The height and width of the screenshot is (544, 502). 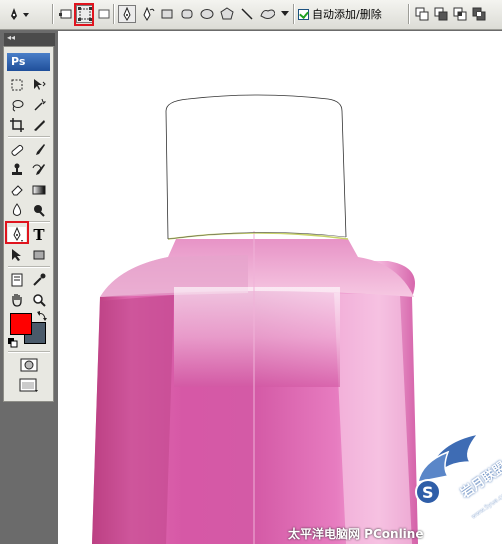 What do you see at coordinates (447, 468) in the screenshot?
I see `site-logo-icon: S` at bounding box center [447, 468].